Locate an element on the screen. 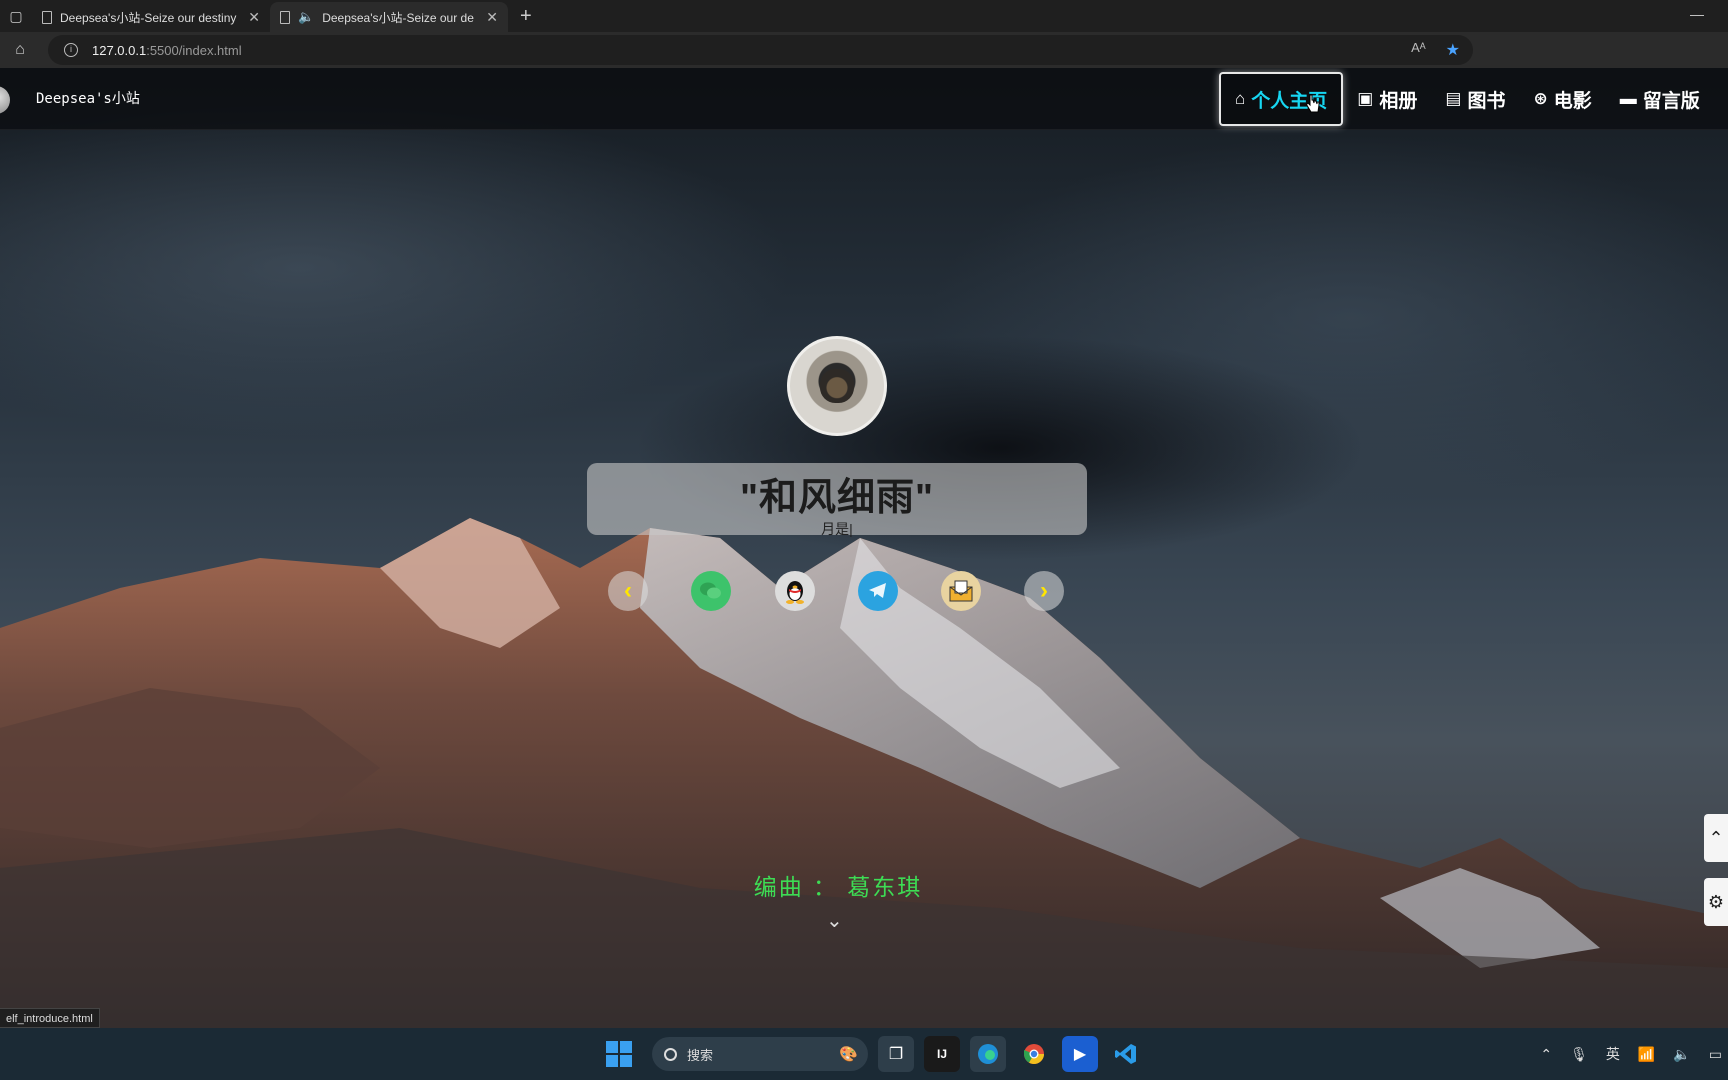 This screenshot has height=1080, width=1728. vscode-icon is located at coordinates (1126, 1054).